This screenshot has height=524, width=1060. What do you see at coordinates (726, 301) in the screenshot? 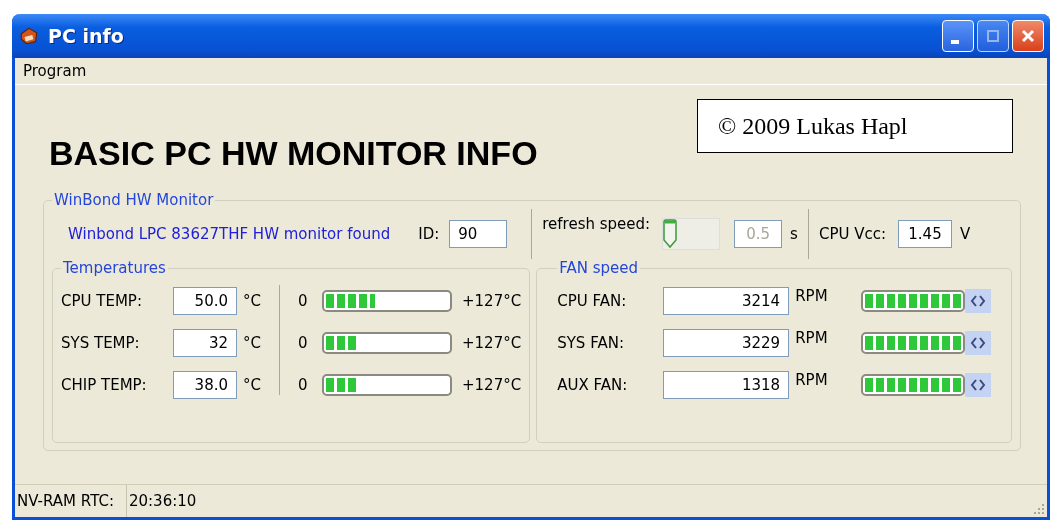
I see `fan-speed-field: 3214` at bounding box center [726, 301].